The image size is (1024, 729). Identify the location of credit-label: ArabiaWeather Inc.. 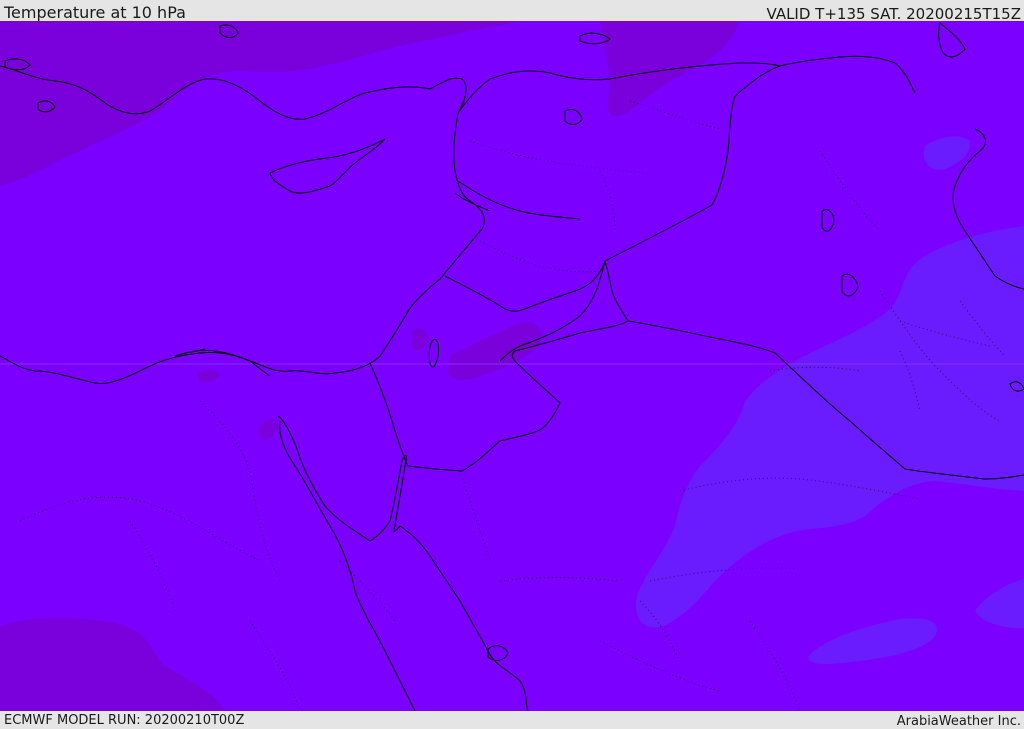
(958, 721).